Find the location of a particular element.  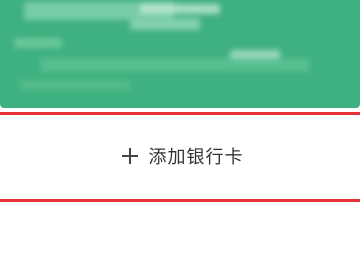

add-bank-card-content: 添加银行卡 is located at coordinates (182, 156).